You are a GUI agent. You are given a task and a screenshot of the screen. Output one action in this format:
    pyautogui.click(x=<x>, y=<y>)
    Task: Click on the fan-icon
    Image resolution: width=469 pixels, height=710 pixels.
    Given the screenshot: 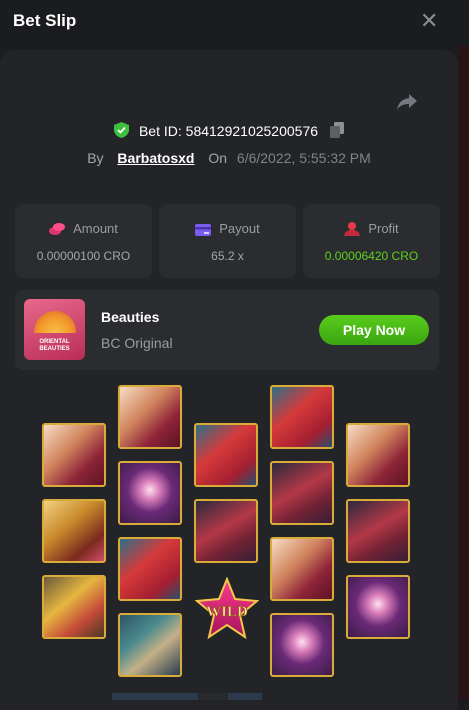 What is the action you would take?
    pyautogui.click(x=55, y=322)
    